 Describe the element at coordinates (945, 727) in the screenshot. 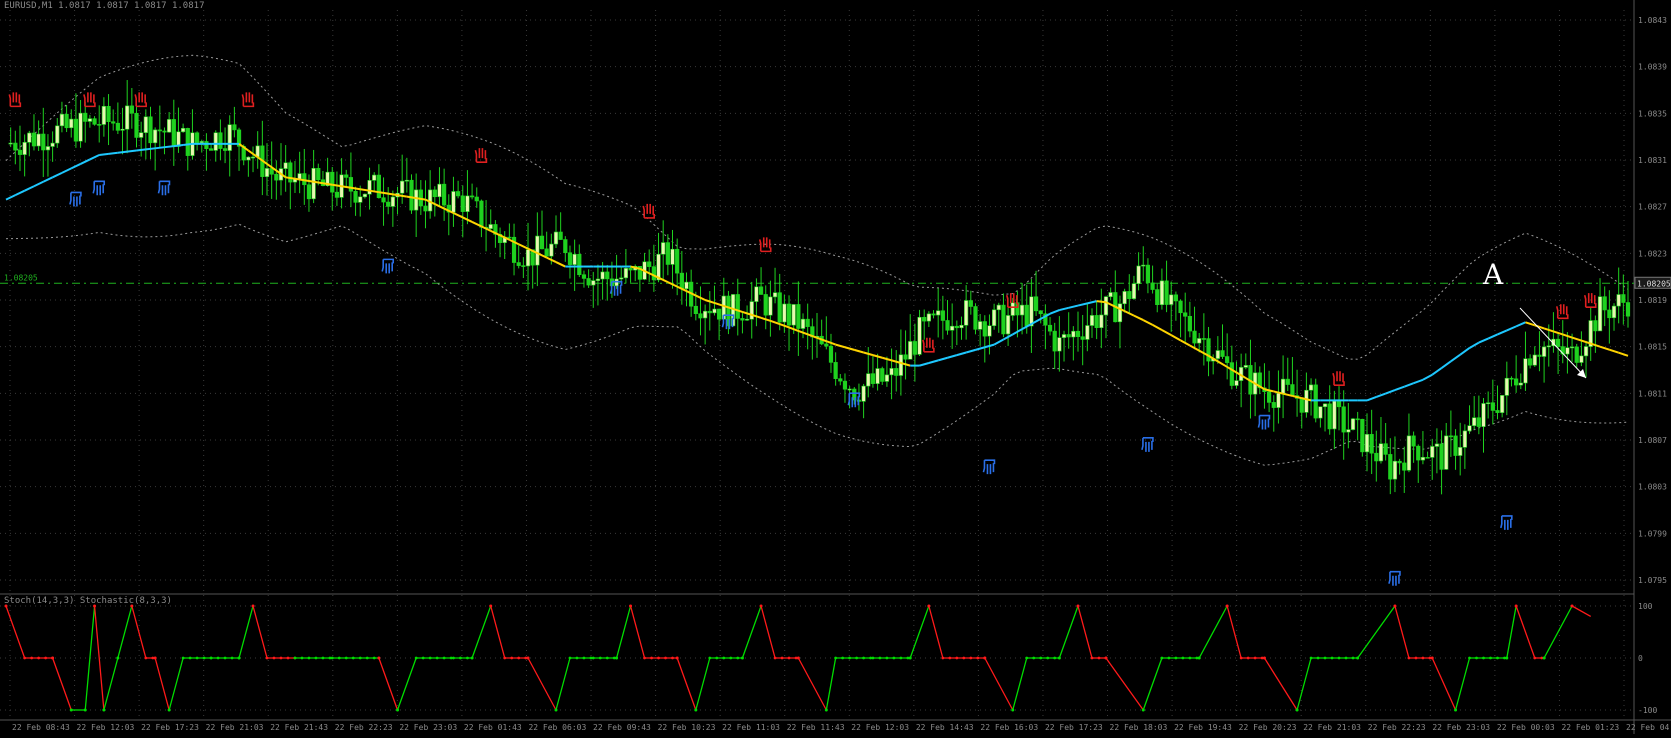

I see `time-tick-label: 22 Feb 14:43` at that location.